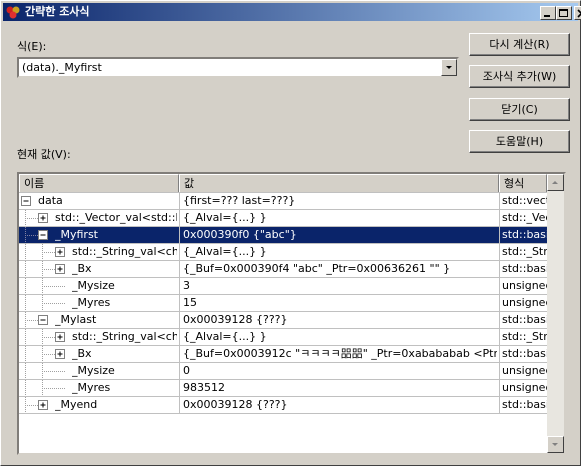 This screenshot has width=581, height=466. I want to click on scroll-up-button, so click(555, 182).